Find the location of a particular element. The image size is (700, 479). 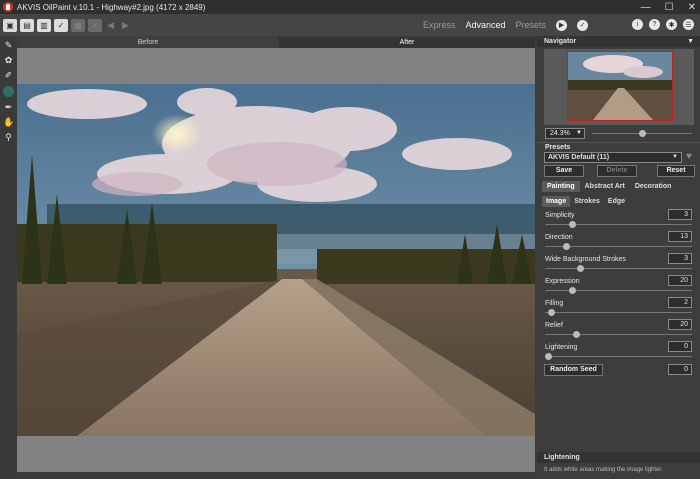

window-controls: — ☐ ✕ is located at coordinates (668, 7).